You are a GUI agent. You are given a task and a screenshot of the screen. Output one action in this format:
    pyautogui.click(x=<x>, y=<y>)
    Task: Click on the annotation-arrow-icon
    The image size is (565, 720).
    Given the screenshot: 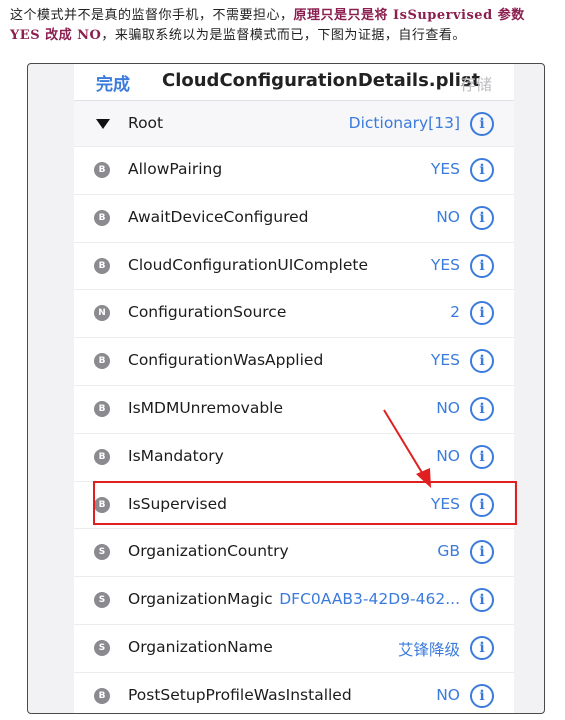 What is the action you would take?
    pyautogui.click(x=407, y=448)
    